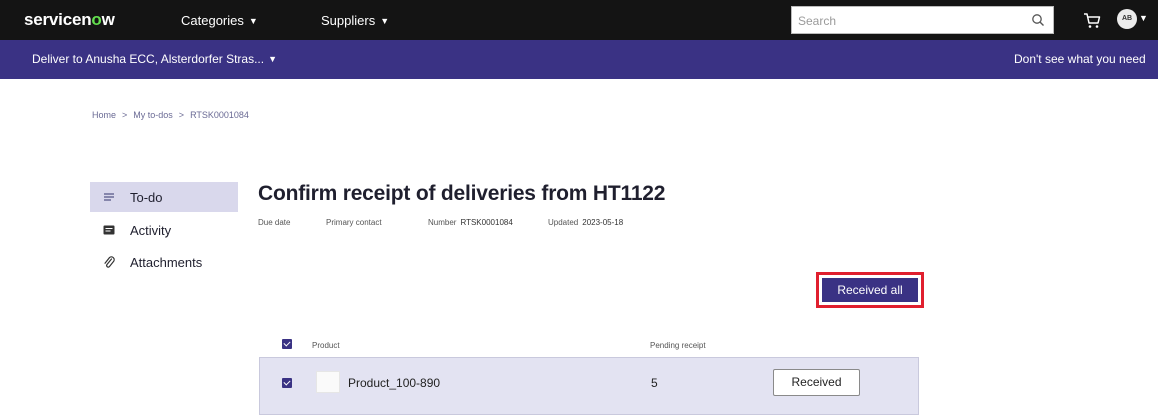 This screenshot has height=419, width=1158. I want to click on avatar: AB, so click(1127, 19).